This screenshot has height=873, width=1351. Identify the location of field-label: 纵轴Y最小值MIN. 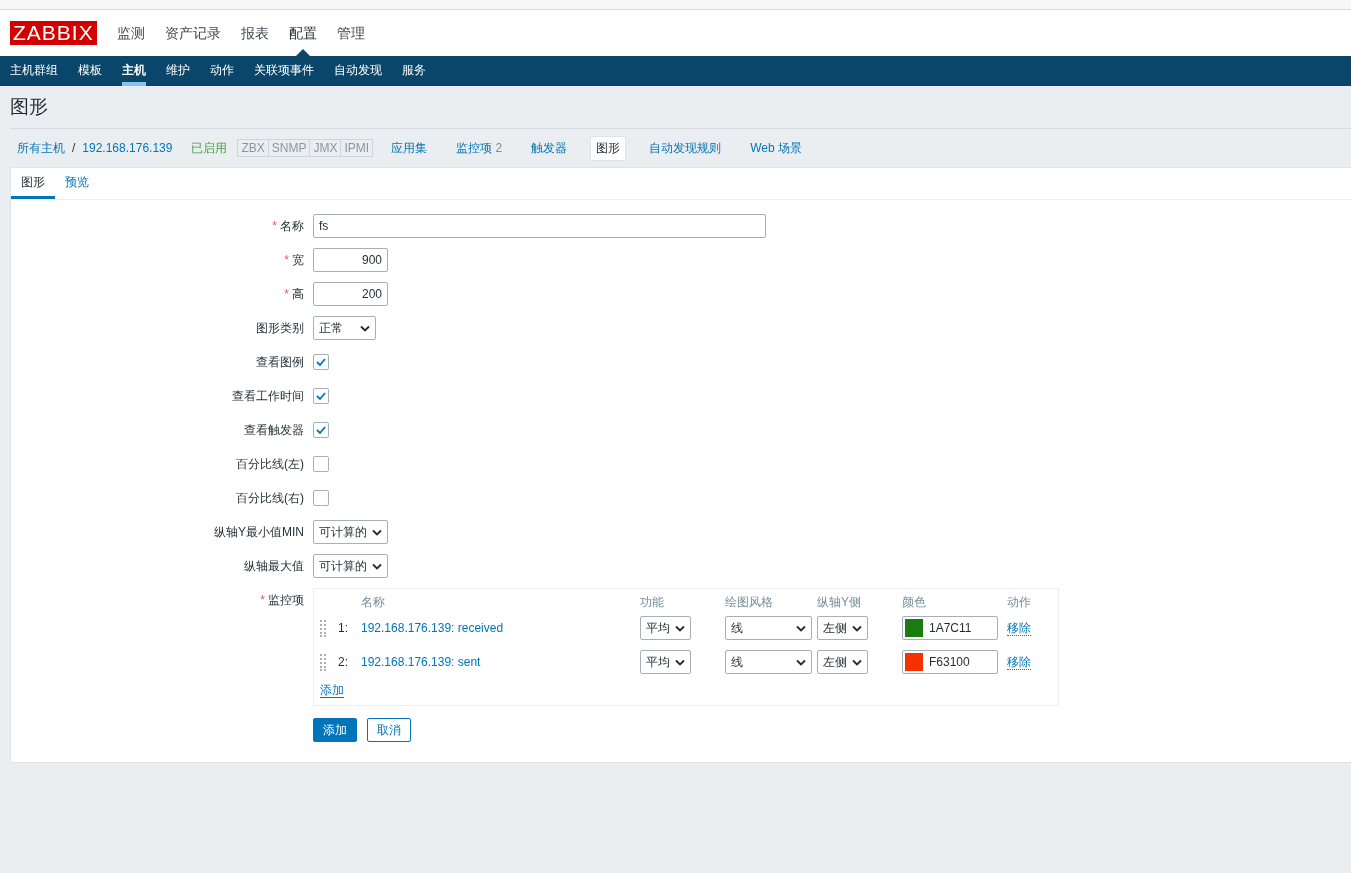
(259, 531).